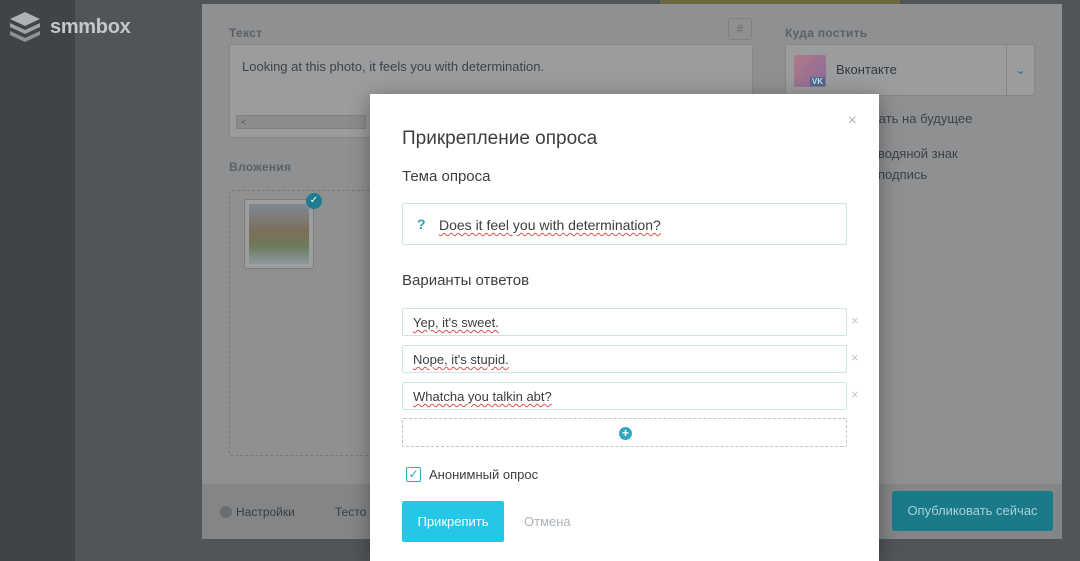 The image size is (1080, 561). Describe the element at coordinates (852, 121) in the screenshot. I see `close-icon: ×` at that location.